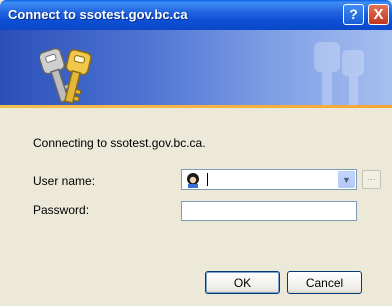 Image resolution: width=392 pixels, height=306 pixels. Describe the element at coordinates (119, 143) in the screenshot. I see `connecting-message: Connecting to ssotest.gov.bc.ca.` at that location.